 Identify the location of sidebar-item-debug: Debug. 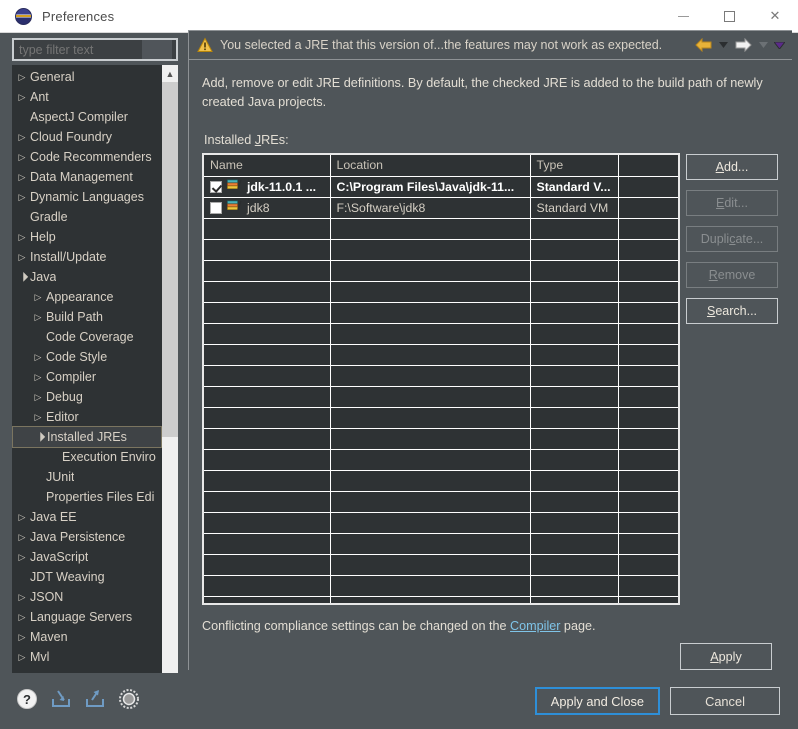
(87, 397).